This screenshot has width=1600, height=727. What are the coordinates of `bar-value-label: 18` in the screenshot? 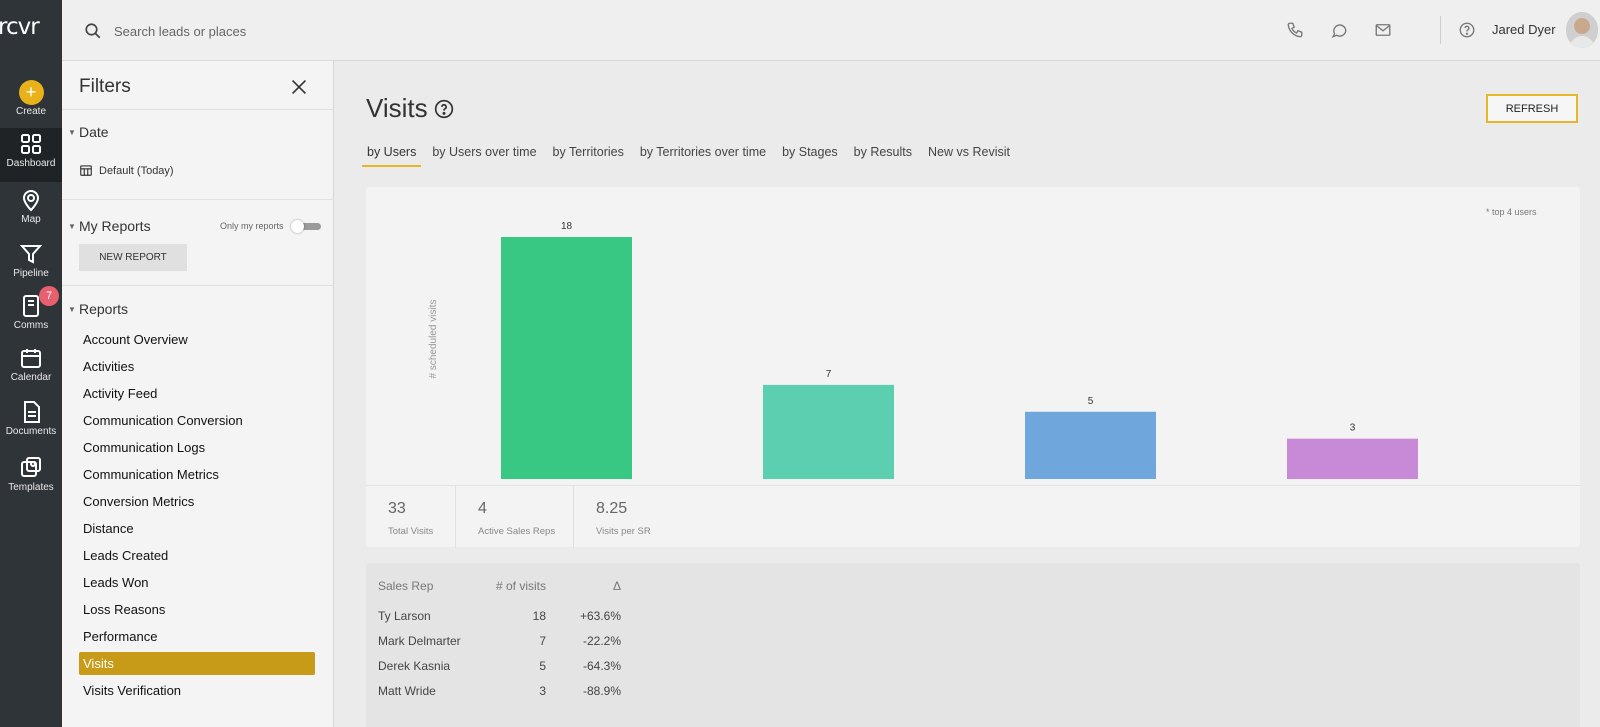 It's located at (567, 226).